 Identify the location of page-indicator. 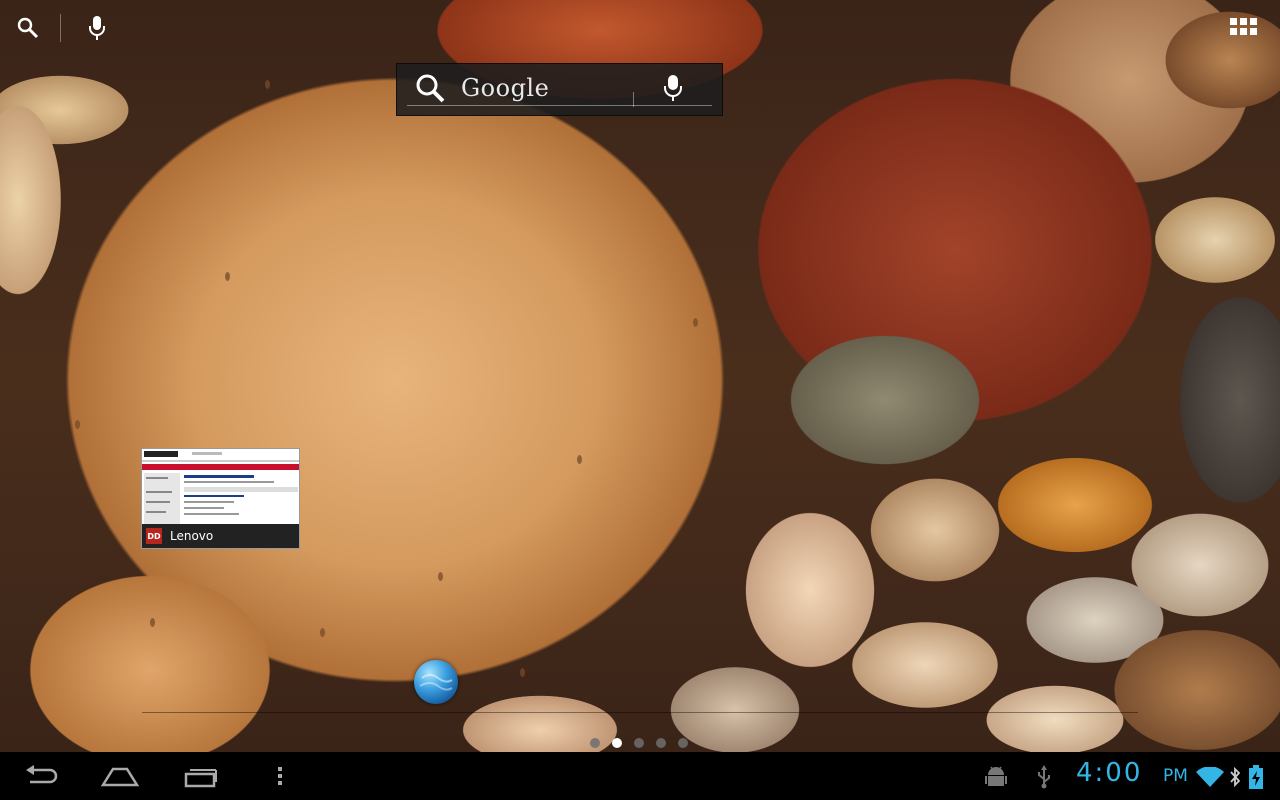
(639, 743).